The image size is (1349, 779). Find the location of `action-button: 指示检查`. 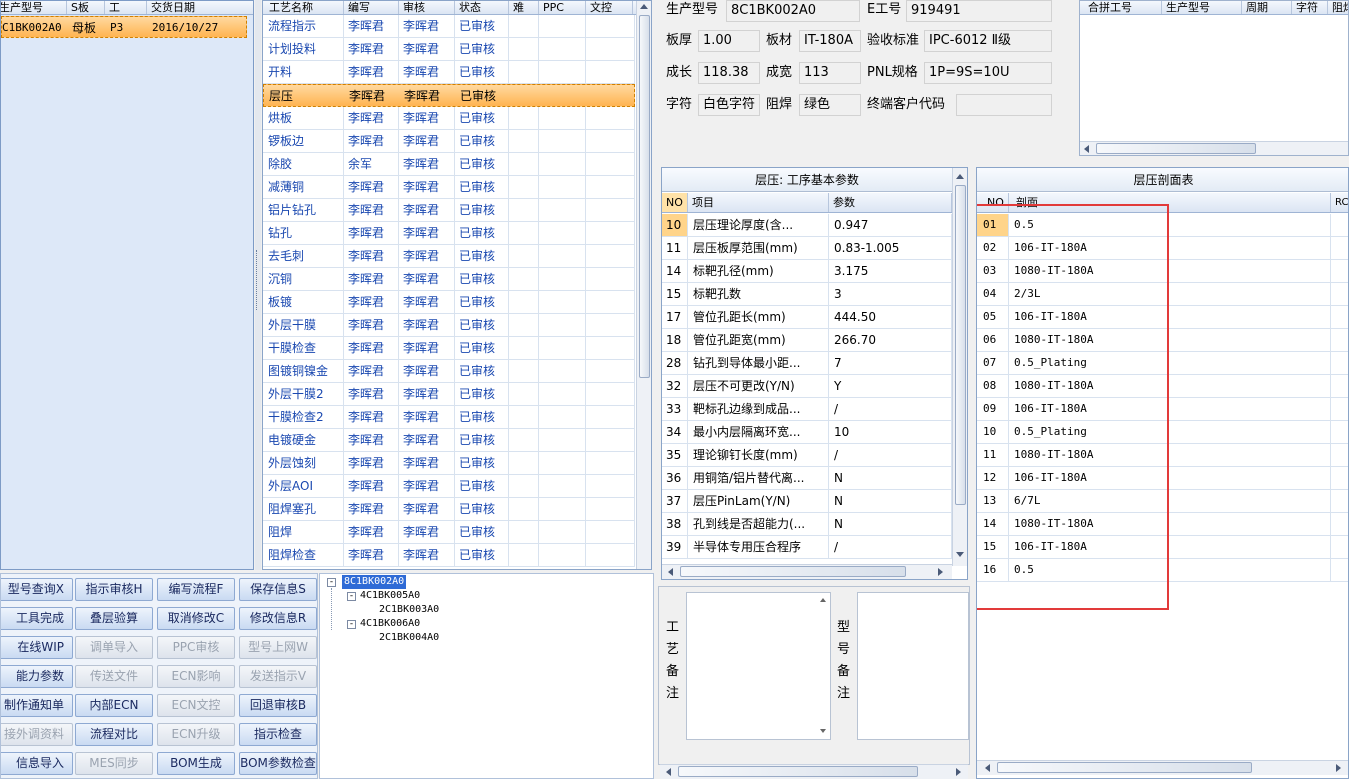

action-button: 指示检查 is located at coordinates (278, 734).